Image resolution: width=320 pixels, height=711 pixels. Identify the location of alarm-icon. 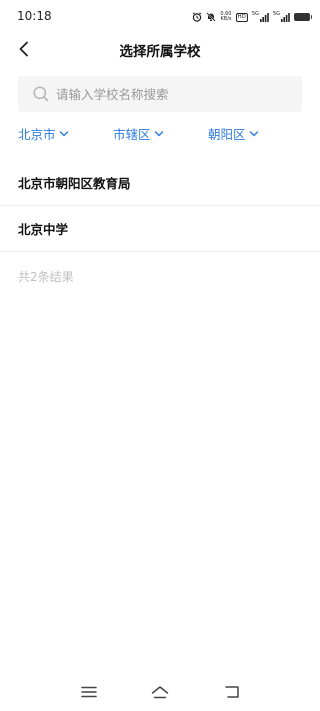
(197, 17).